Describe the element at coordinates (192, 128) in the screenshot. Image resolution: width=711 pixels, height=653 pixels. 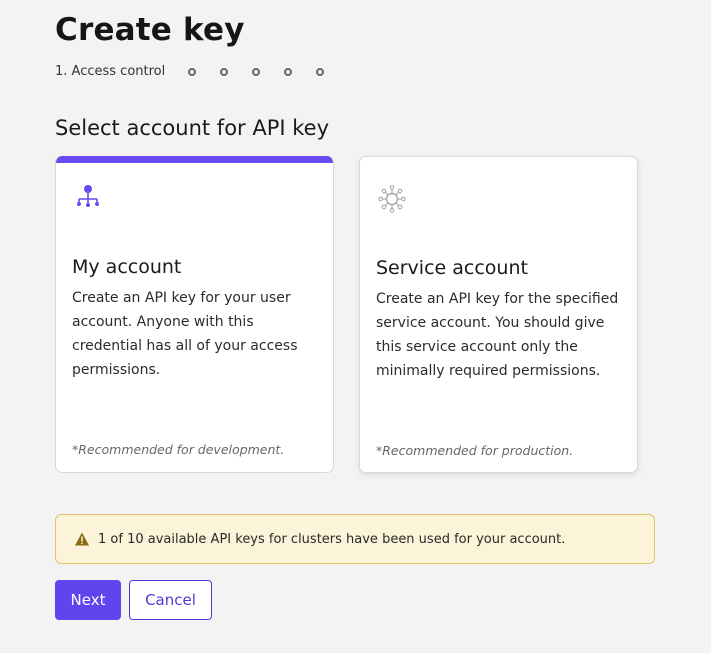
I see `section-title: Select account for API key` at that location.